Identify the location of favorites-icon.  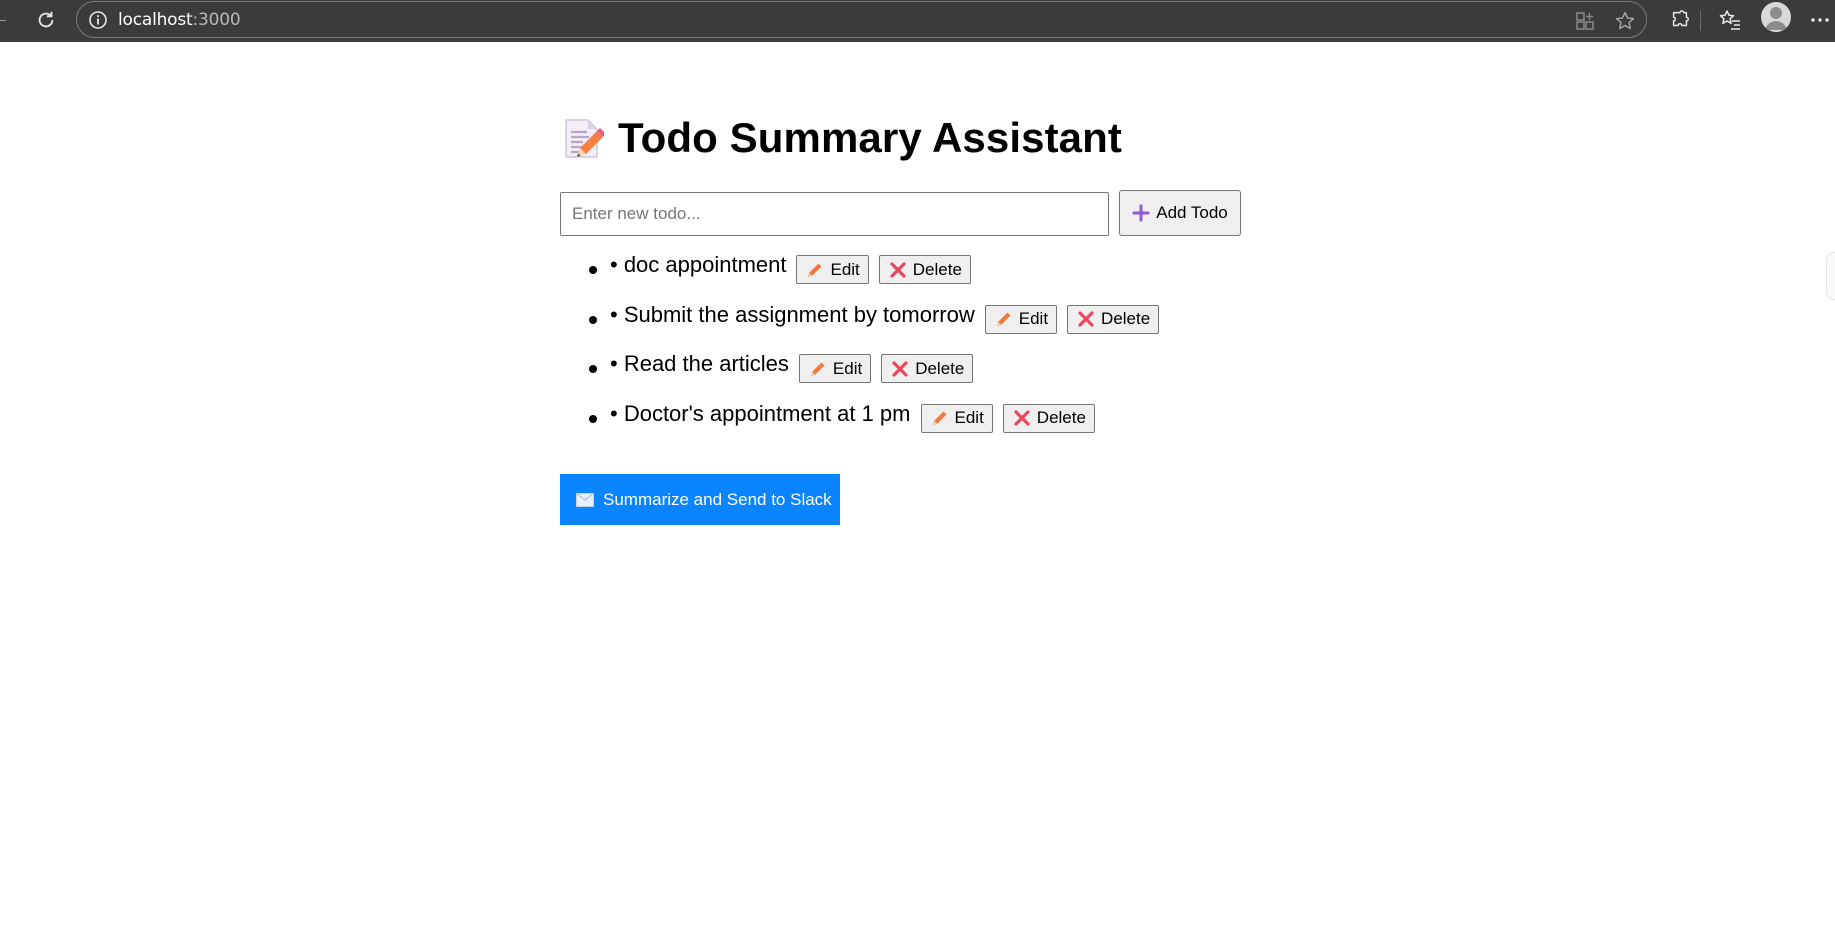
(1730, 20).